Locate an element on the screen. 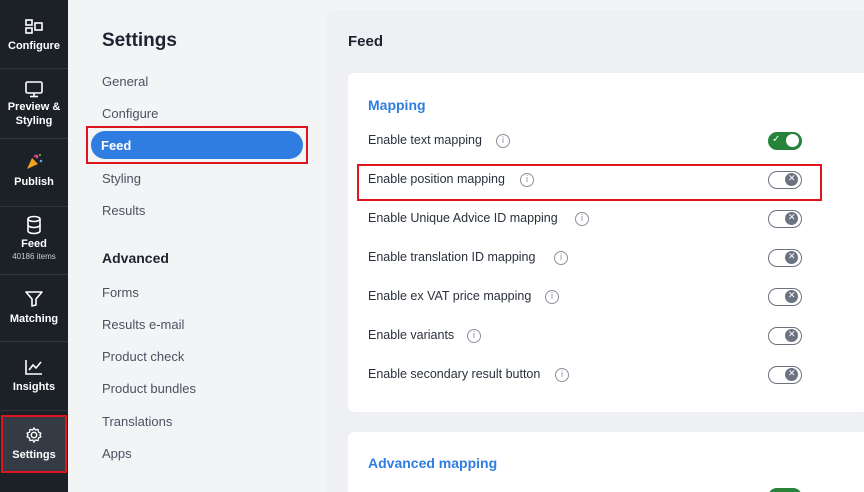  advanced-mapping-card: Advanced mapping is located at coordinates (606, 462).